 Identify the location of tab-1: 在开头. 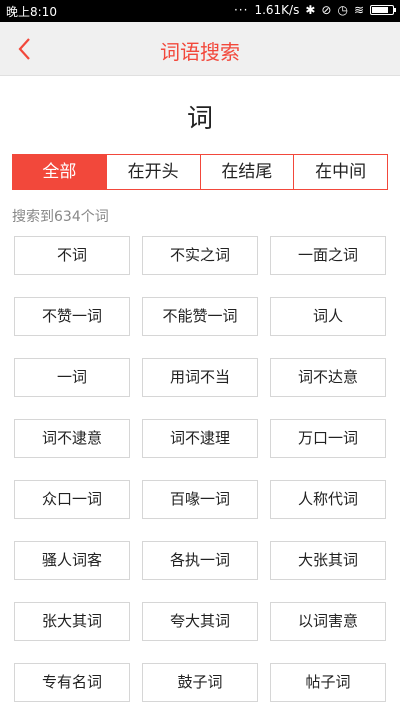
(152, 172).